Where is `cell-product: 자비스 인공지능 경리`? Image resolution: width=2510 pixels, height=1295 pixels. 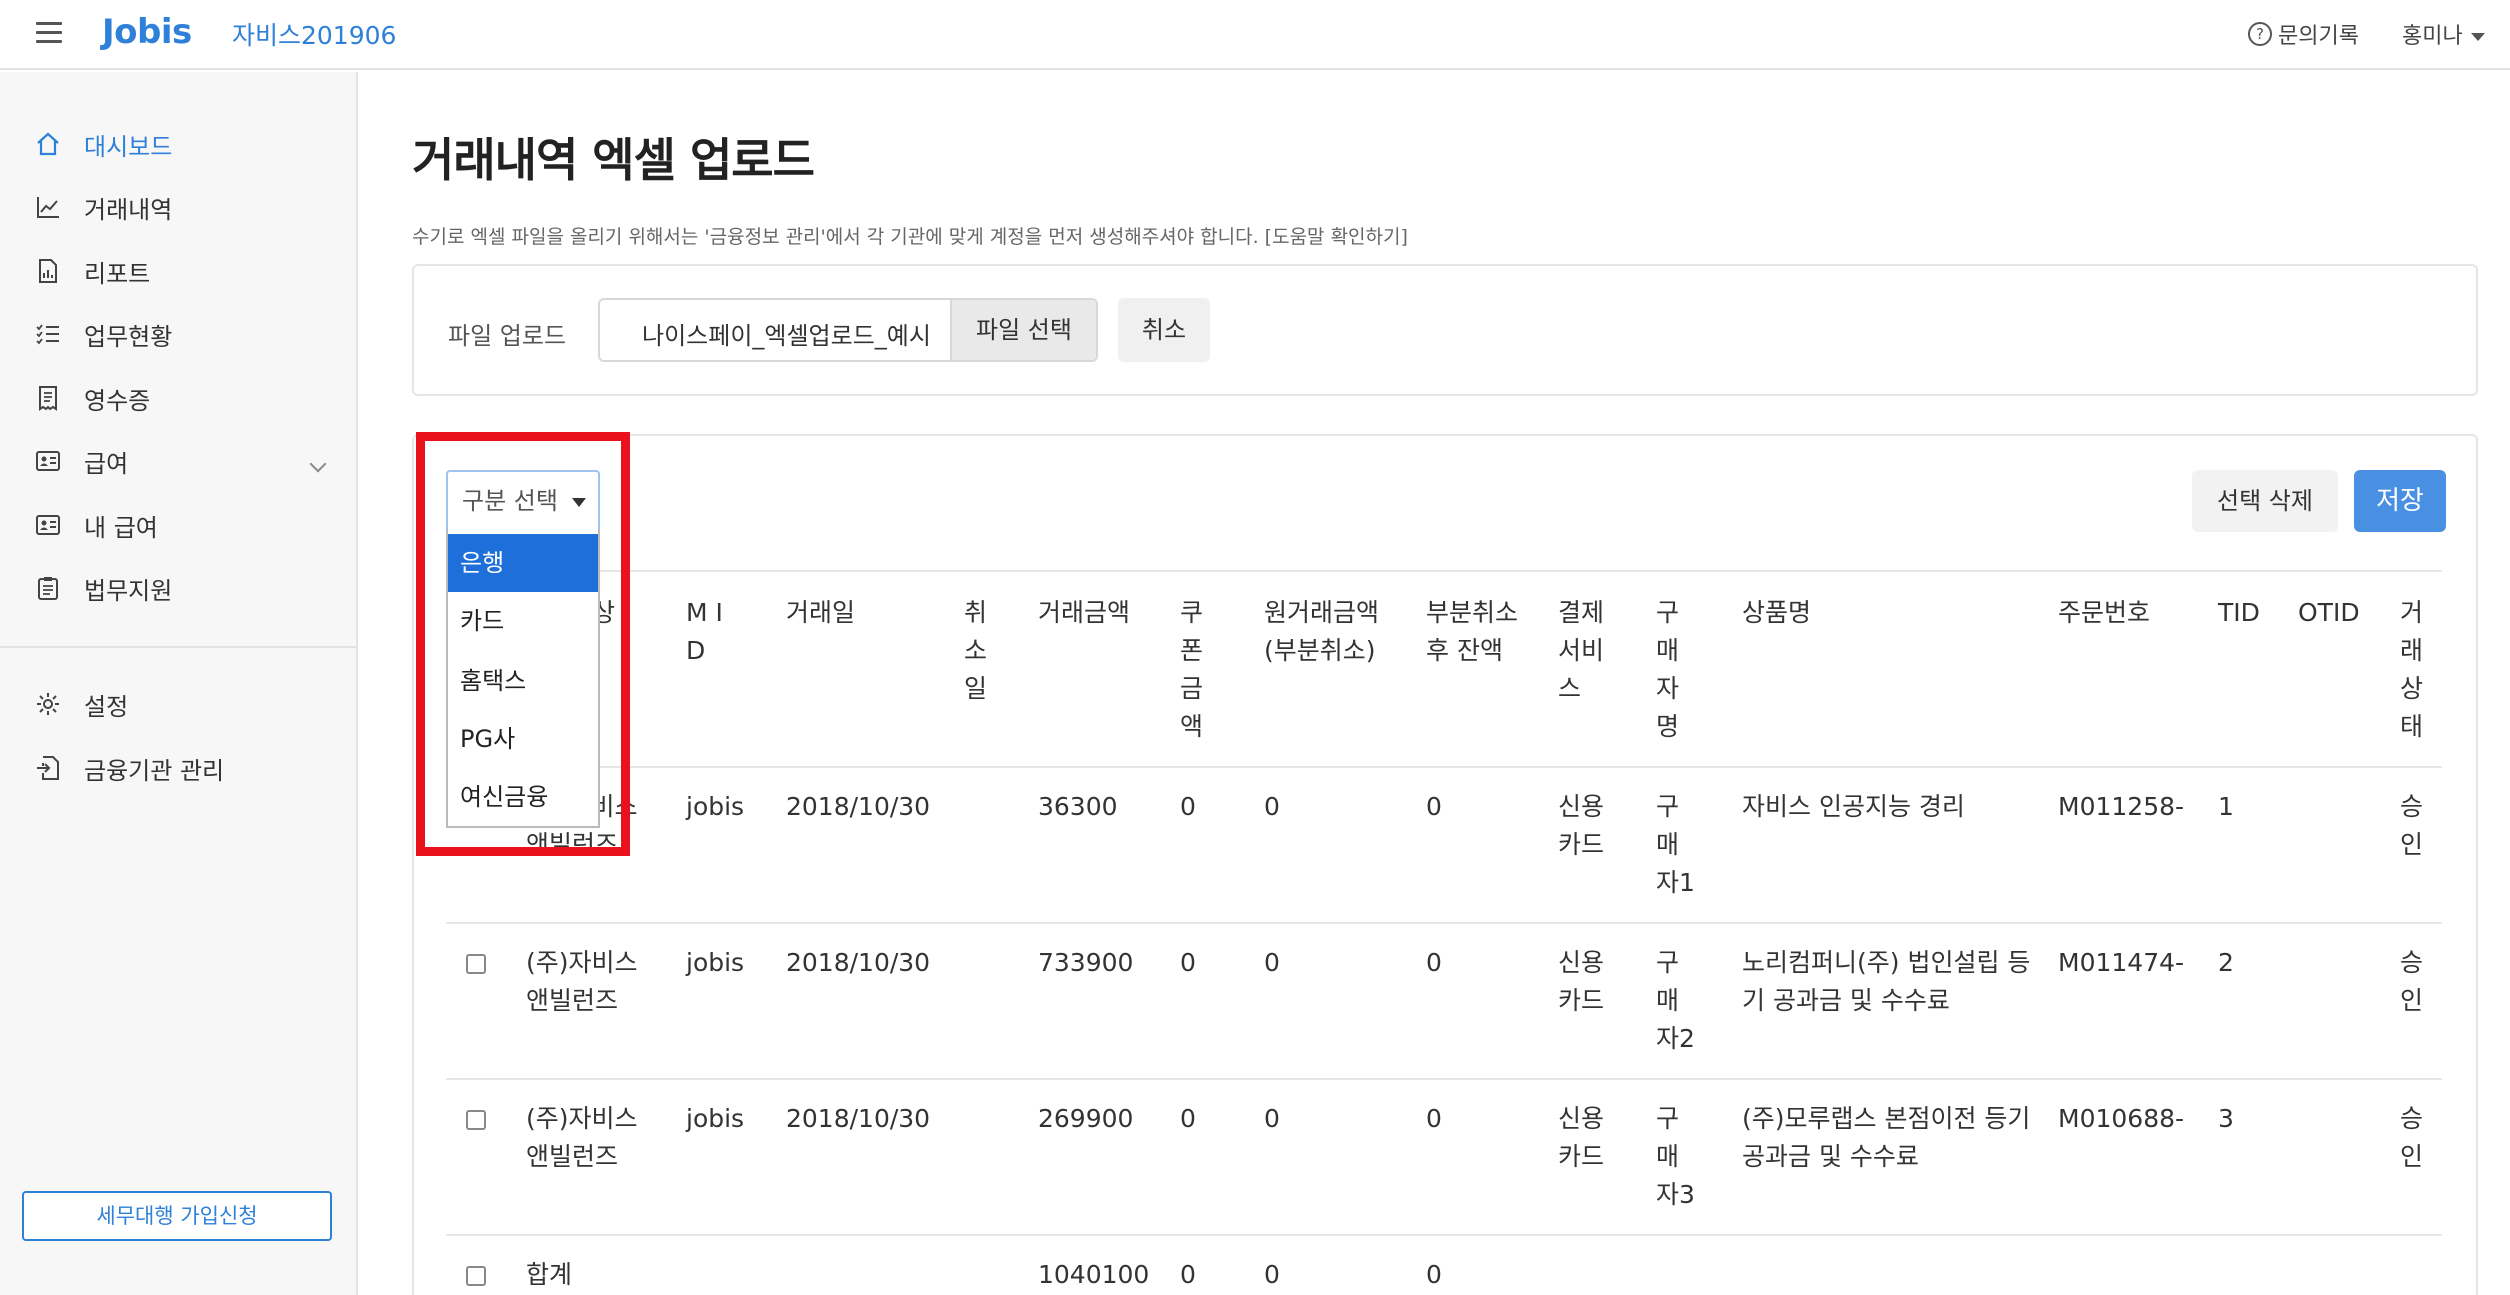 cell-product: 자비스 인공지능 경리 is located at coordinates (1853, 806).